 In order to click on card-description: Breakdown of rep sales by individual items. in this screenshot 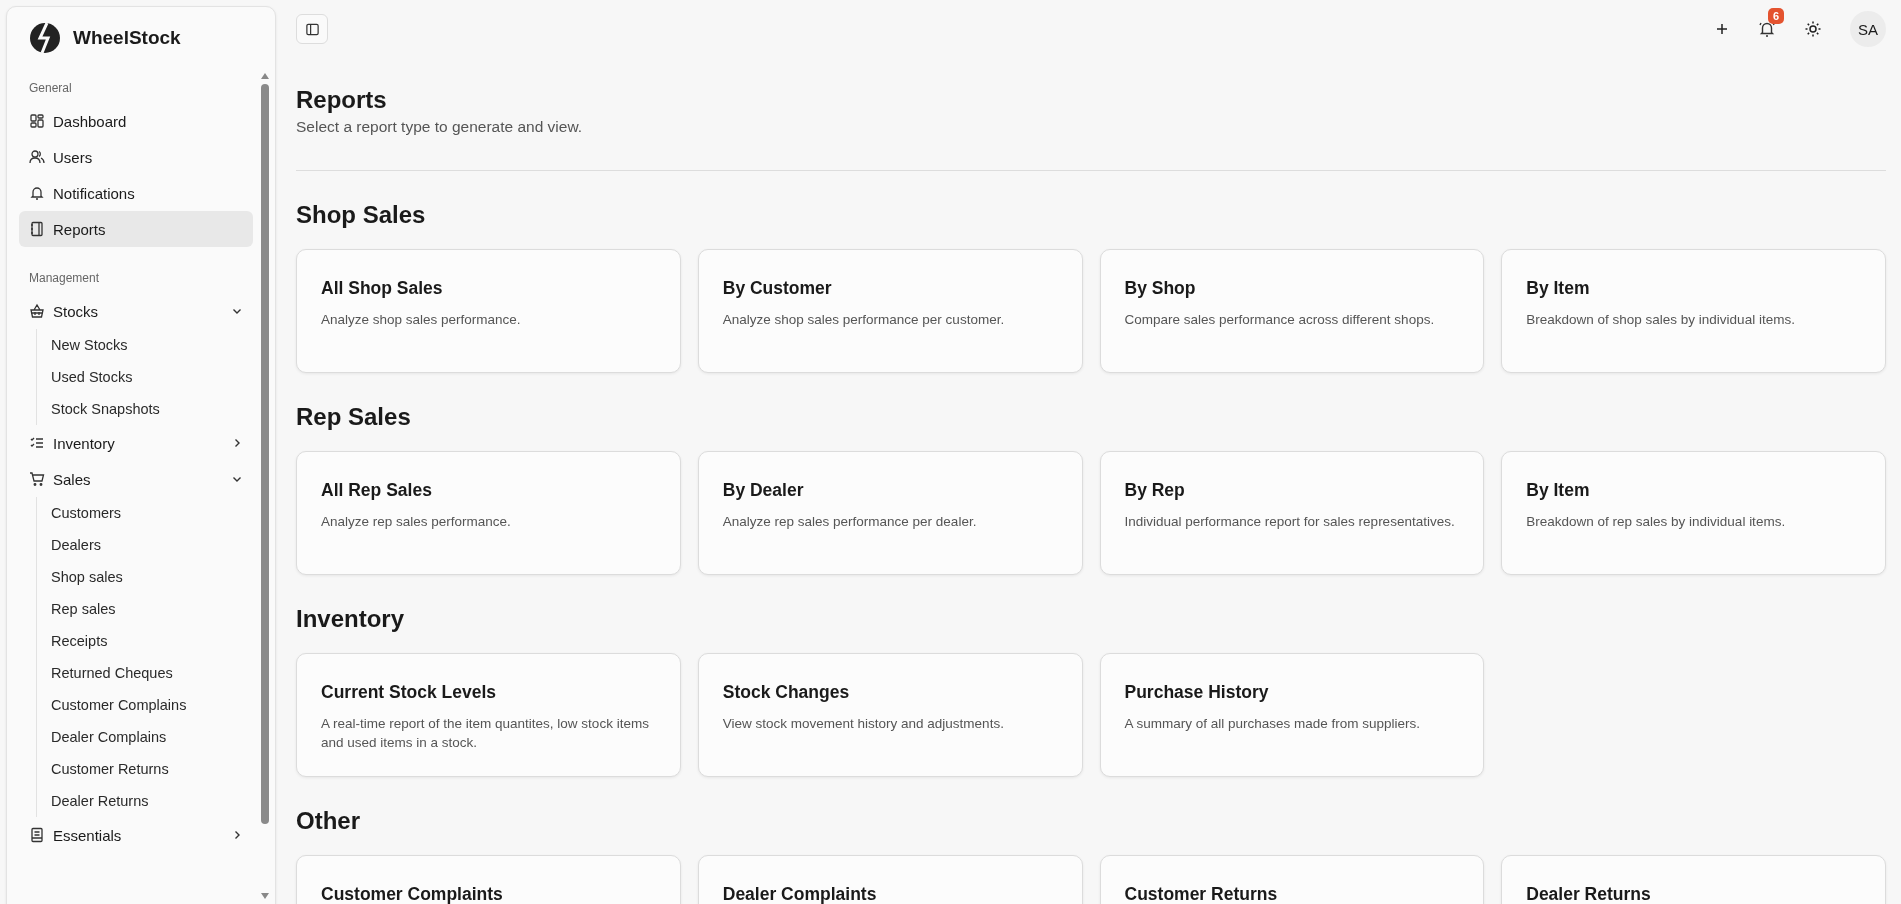, I will do `click(1656, 522)`.